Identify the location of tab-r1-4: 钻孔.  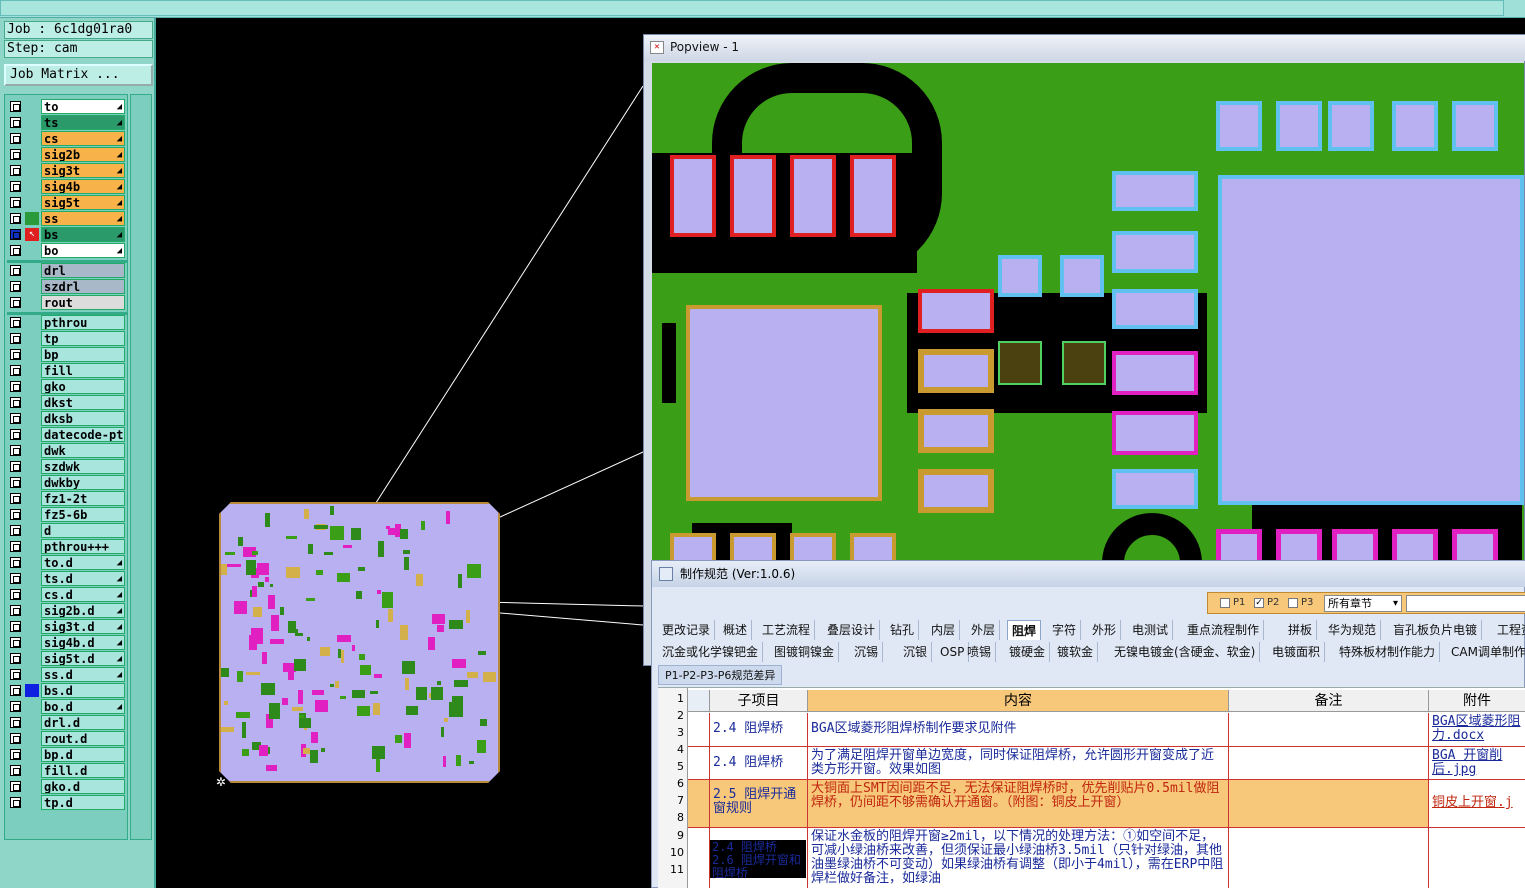
(903, 630).